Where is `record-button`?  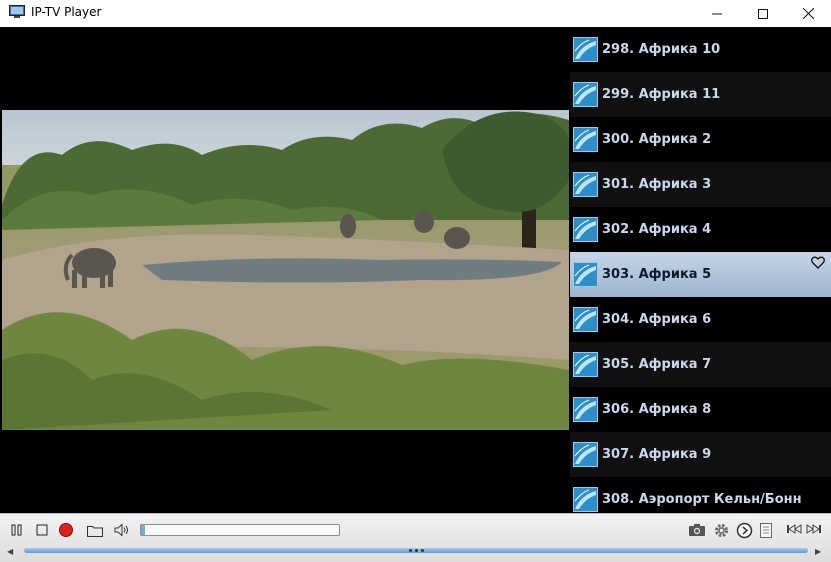
record-button is located at coordinates (66, 530).